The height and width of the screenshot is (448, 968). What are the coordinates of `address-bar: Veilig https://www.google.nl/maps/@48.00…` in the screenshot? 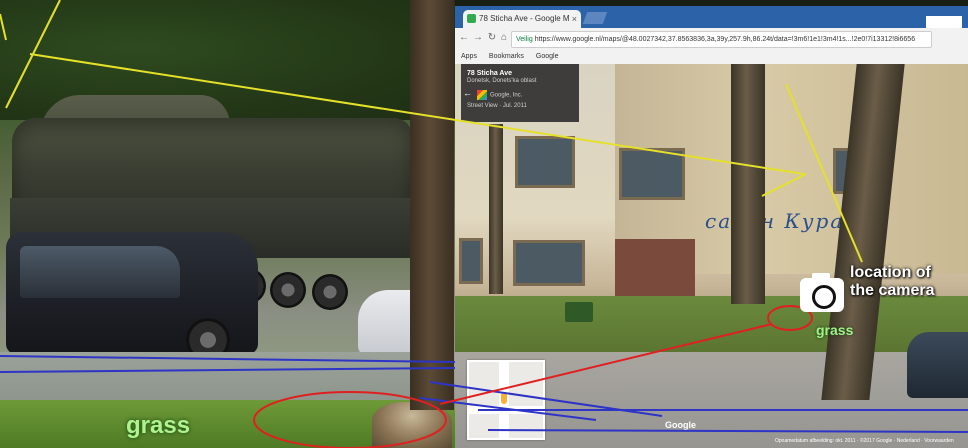 It's located at (721, 39).